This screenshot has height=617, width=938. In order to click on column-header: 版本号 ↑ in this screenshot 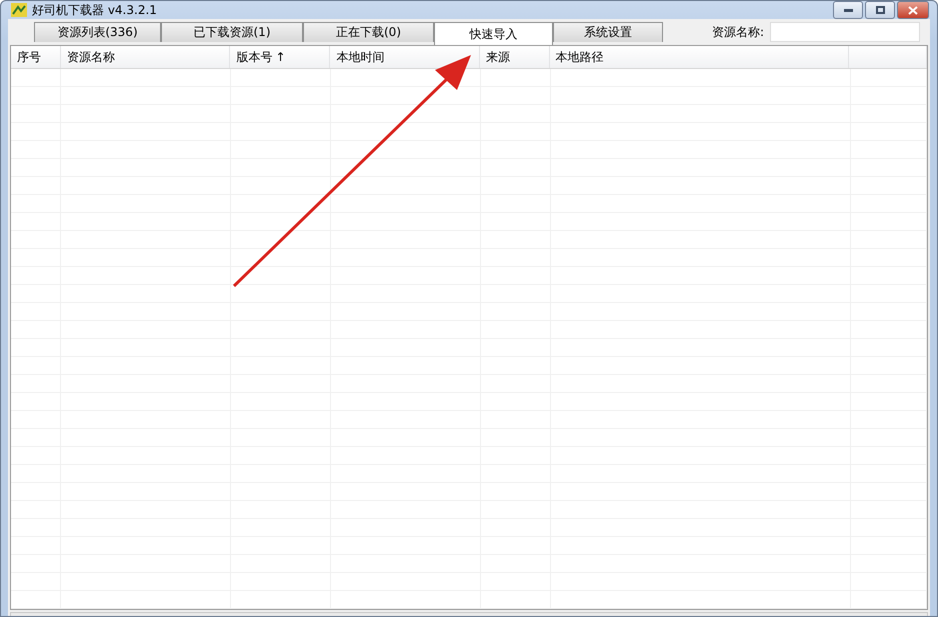, I will do `click(280, 57)`.